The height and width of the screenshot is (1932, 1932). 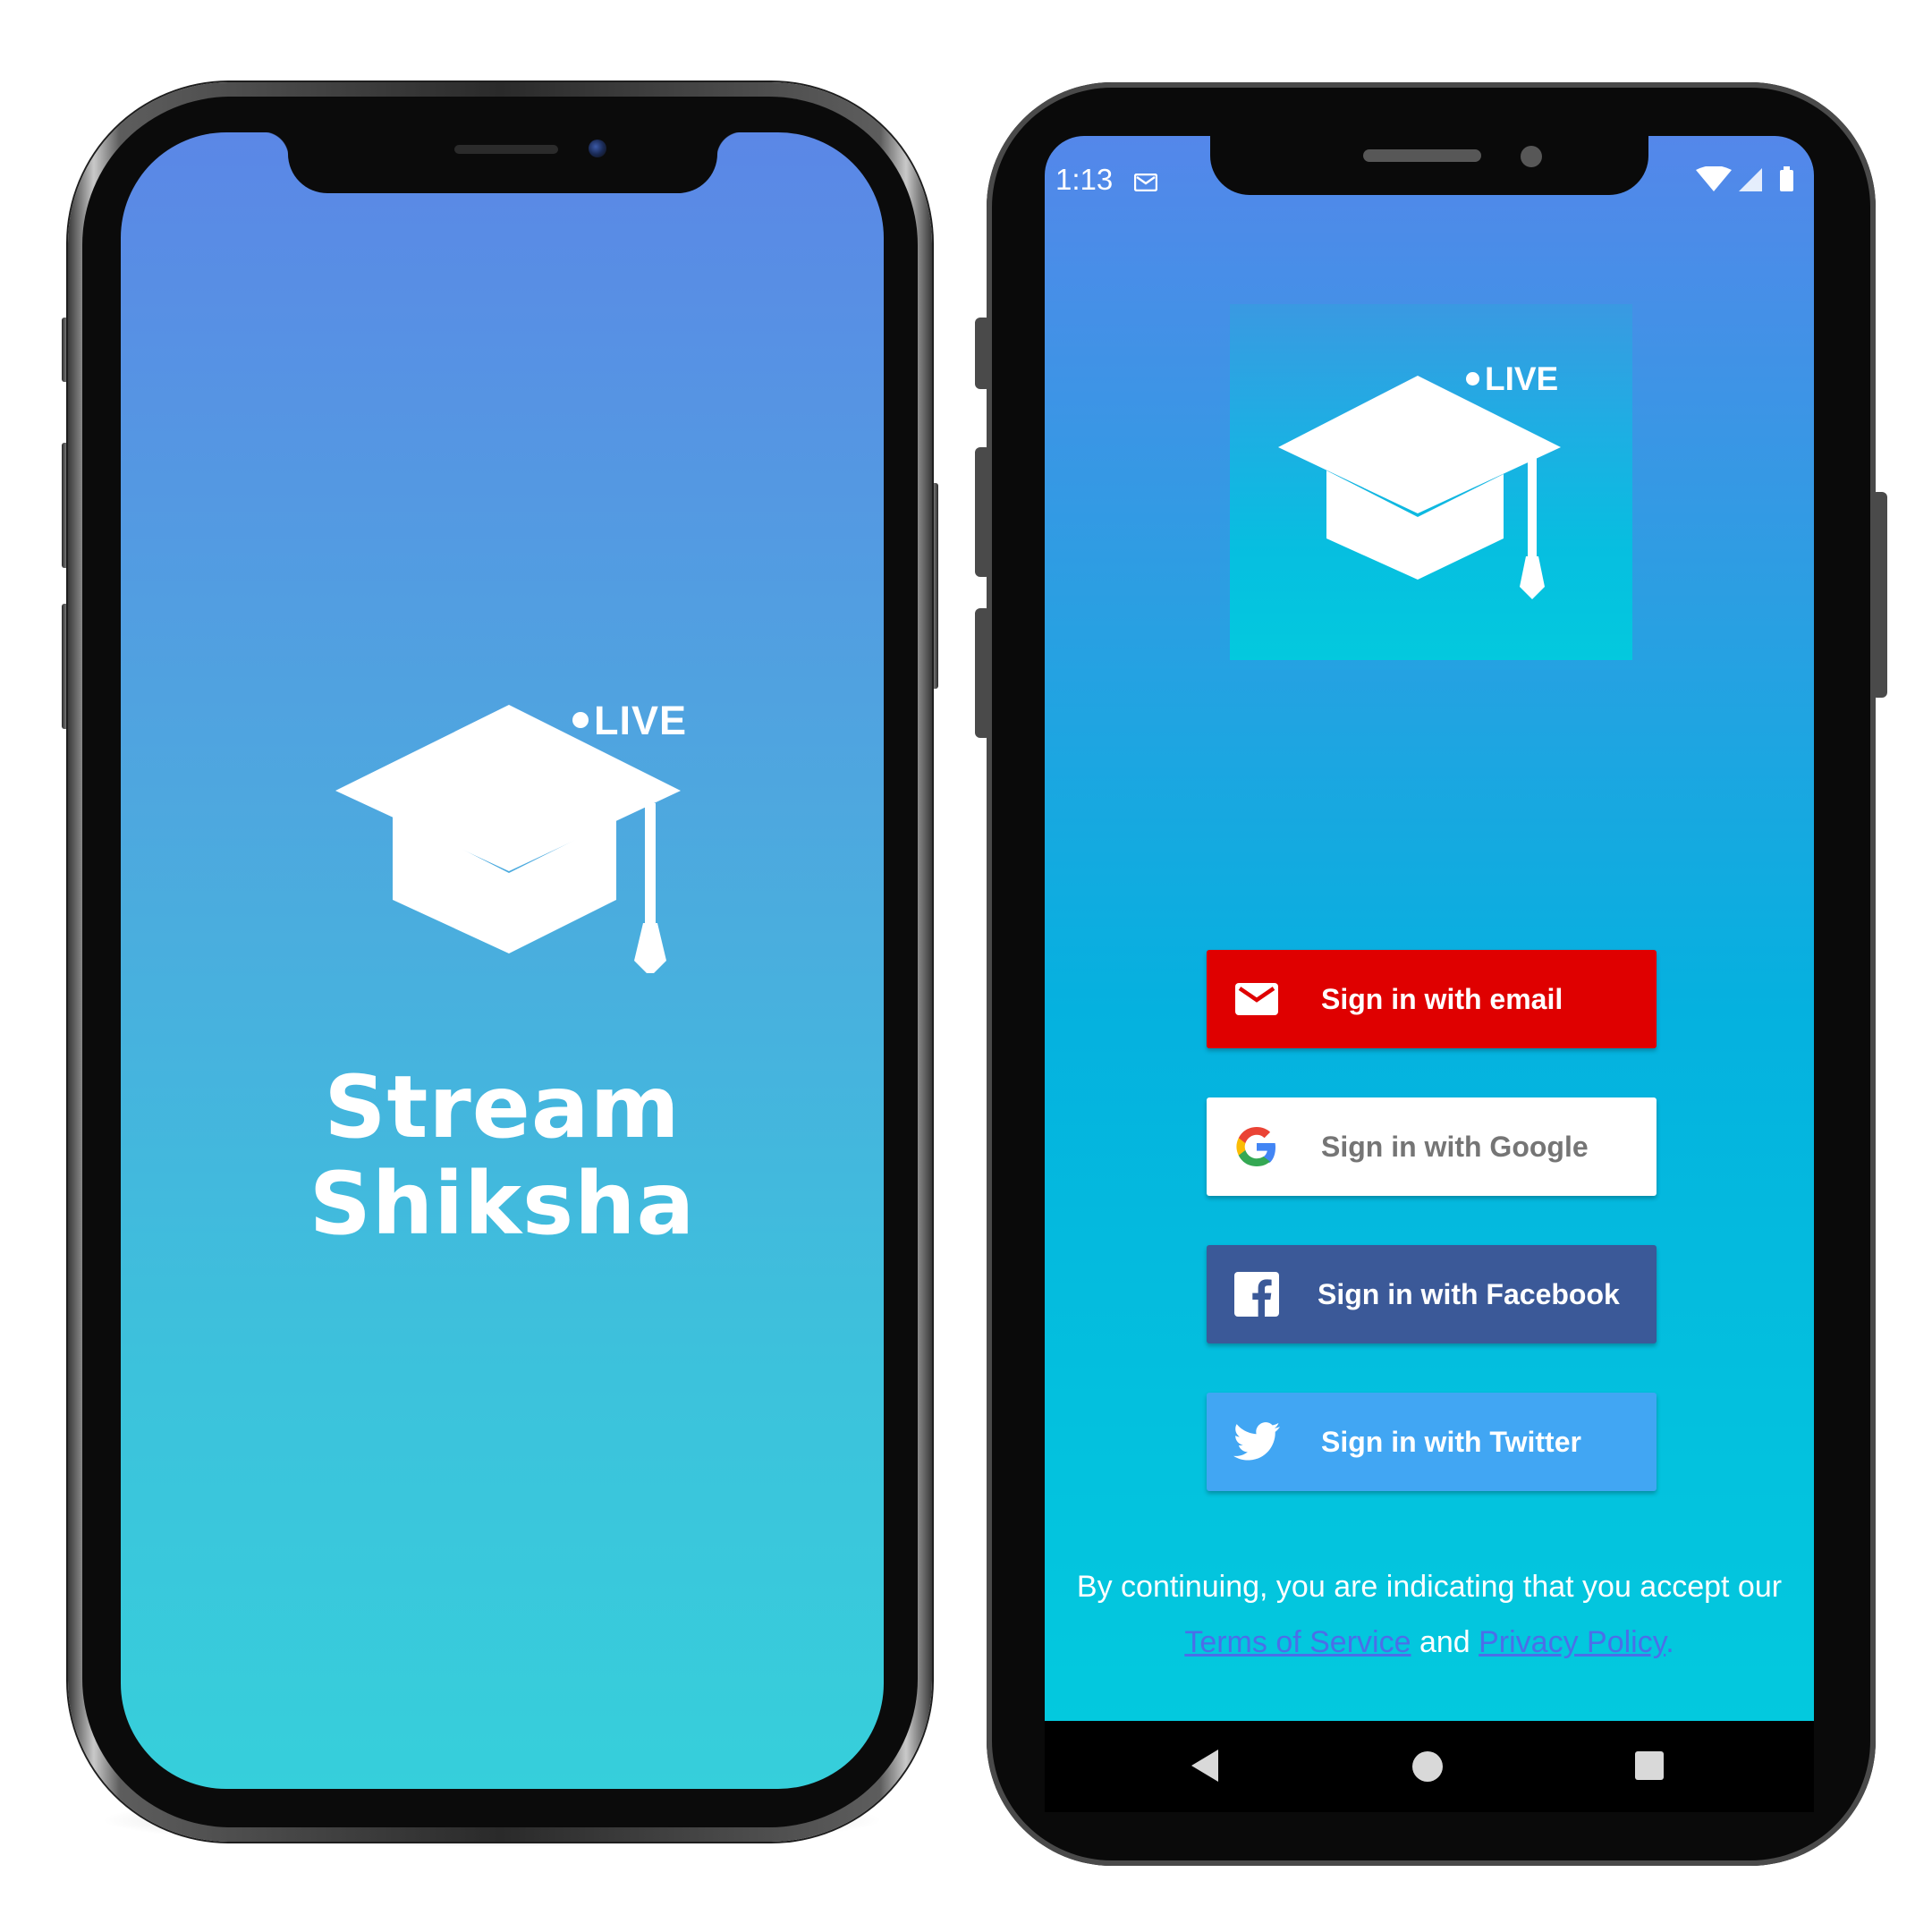 I want to click on navigation-bar, so click(x=1429, y=1766).